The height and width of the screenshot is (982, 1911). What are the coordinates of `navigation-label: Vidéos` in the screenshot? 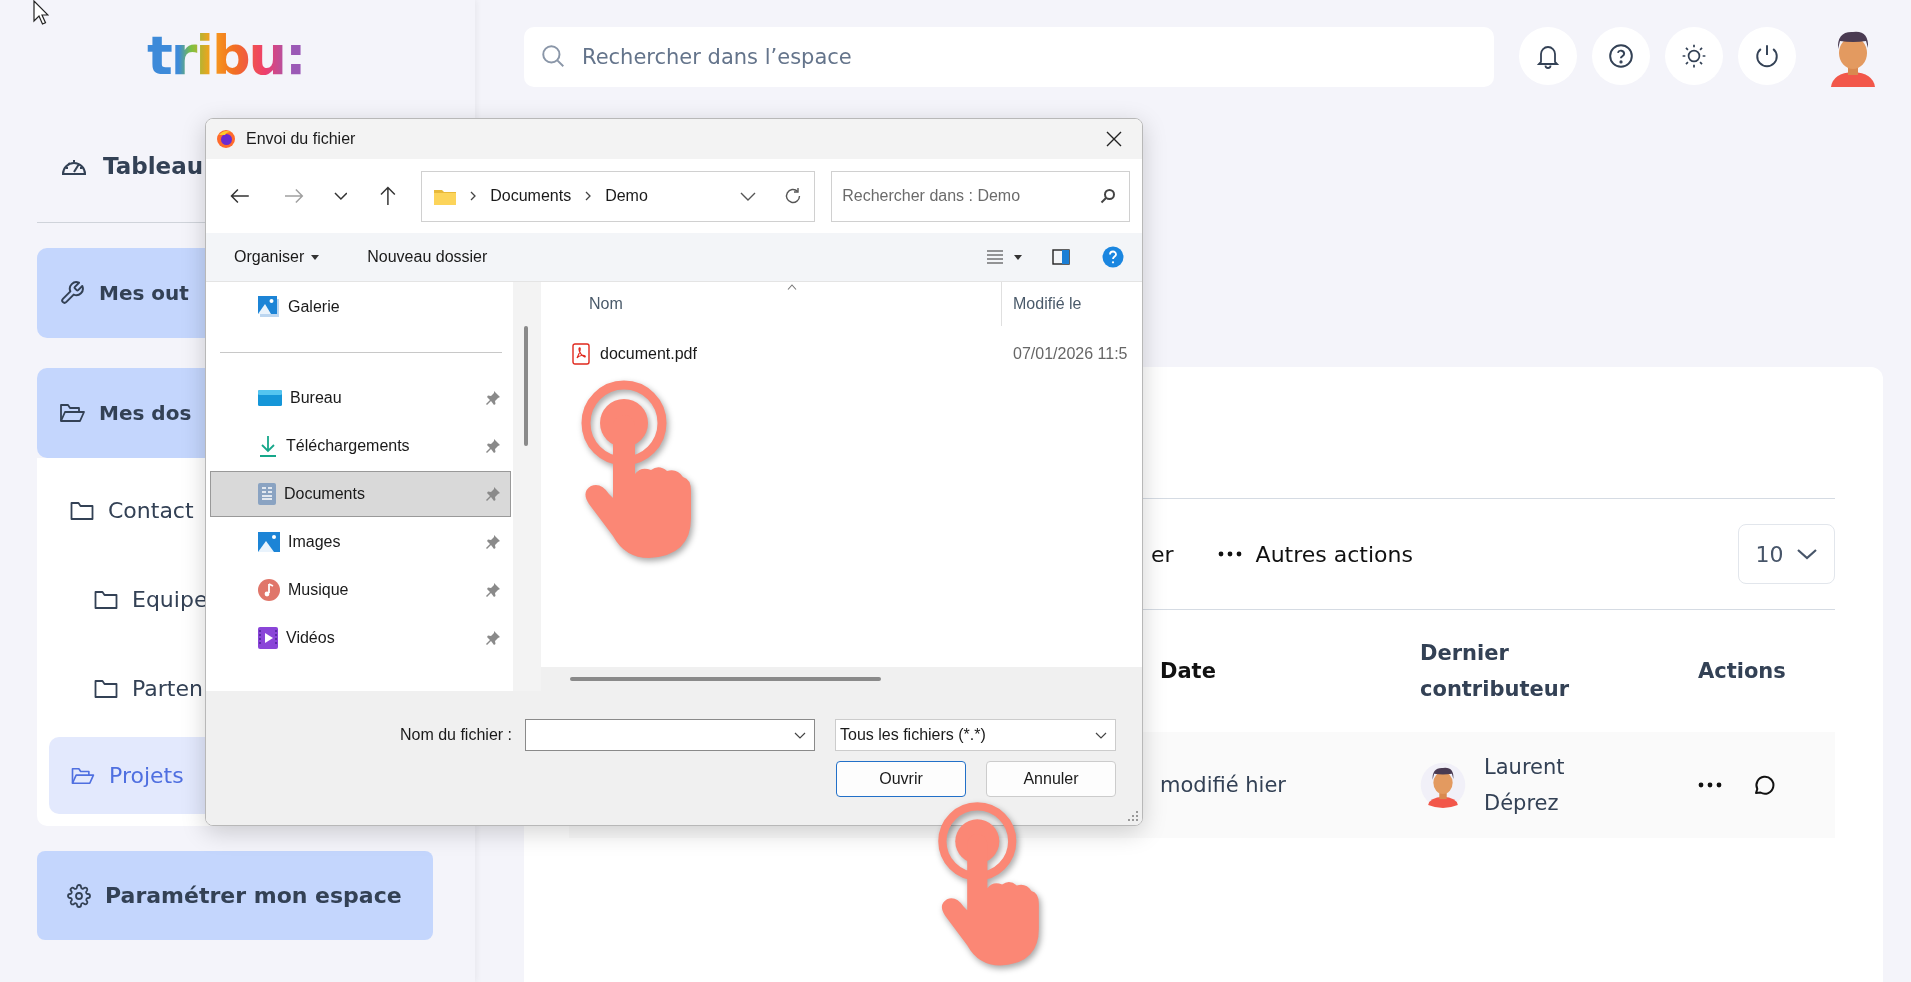 It's located at (310, 638).